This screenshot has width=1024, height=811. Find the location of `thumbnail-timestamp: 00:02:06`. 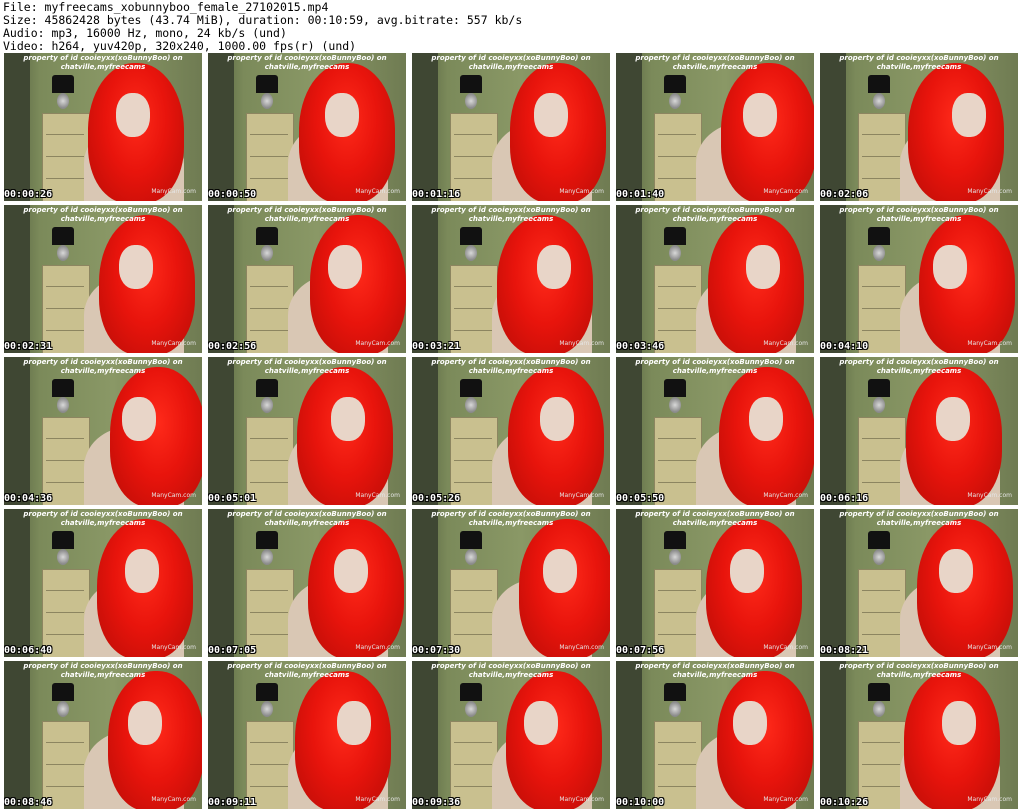

thumbnail-timestamp: 00:02:06 is located at coordinates (844, 194).